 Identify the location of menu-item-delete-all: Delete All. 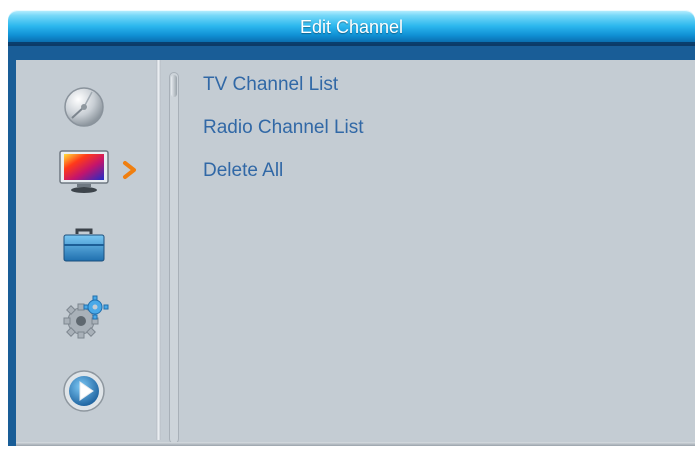
(243, 171).